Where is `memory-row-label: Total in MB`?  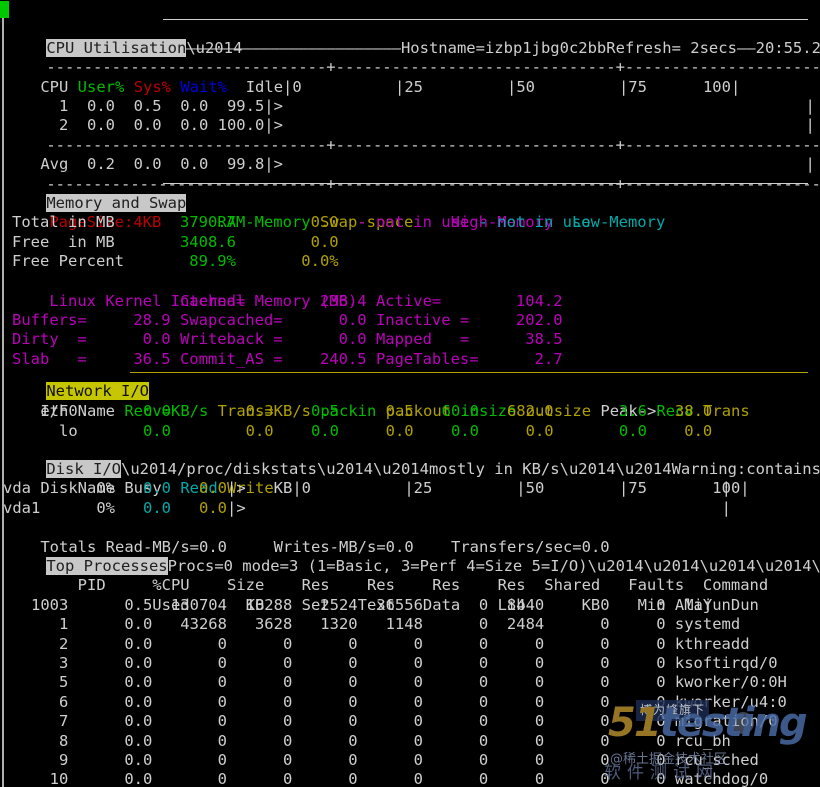
memory-row-label: Total in MB is located at coordinates (82, 222).